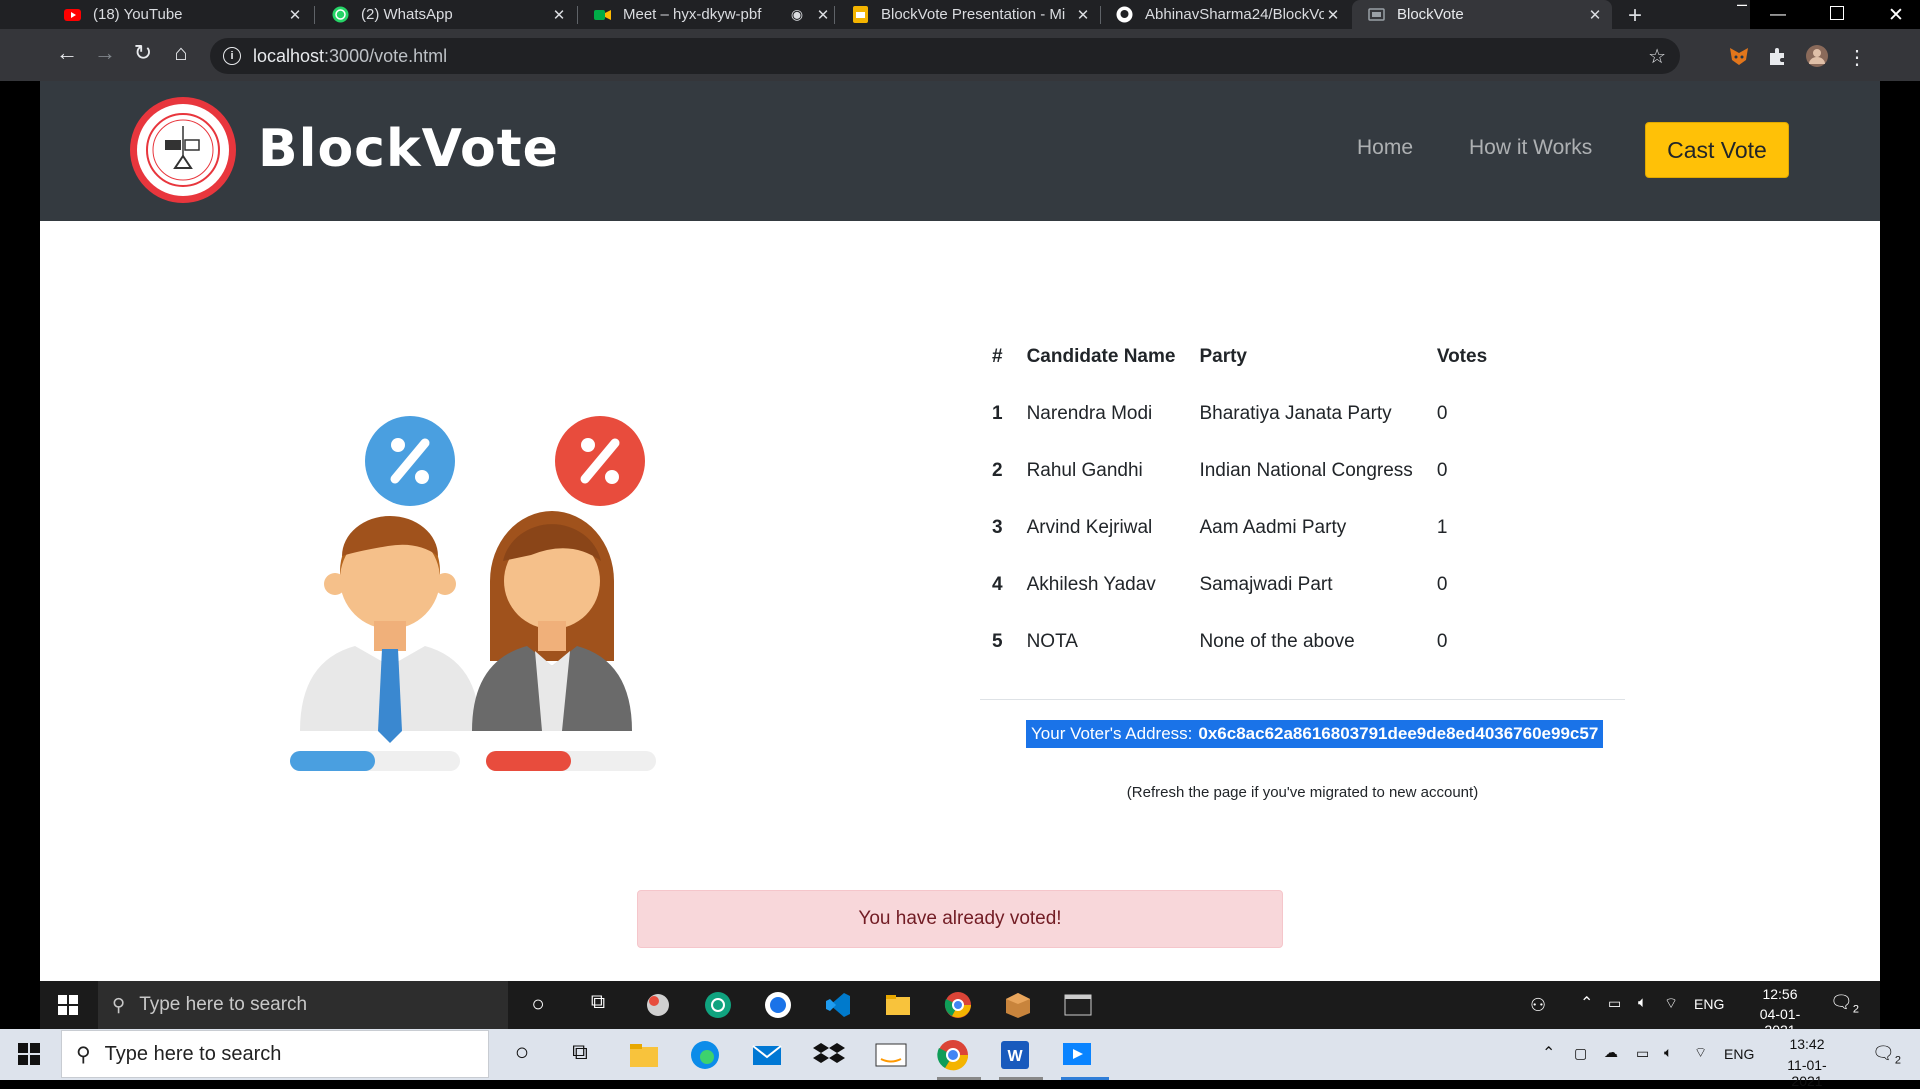  What do you see at coordinates (1084, 470) in the screenshot?
I see `candidate-name: Rahul Gandhi` at bounding box center [1084, 470].